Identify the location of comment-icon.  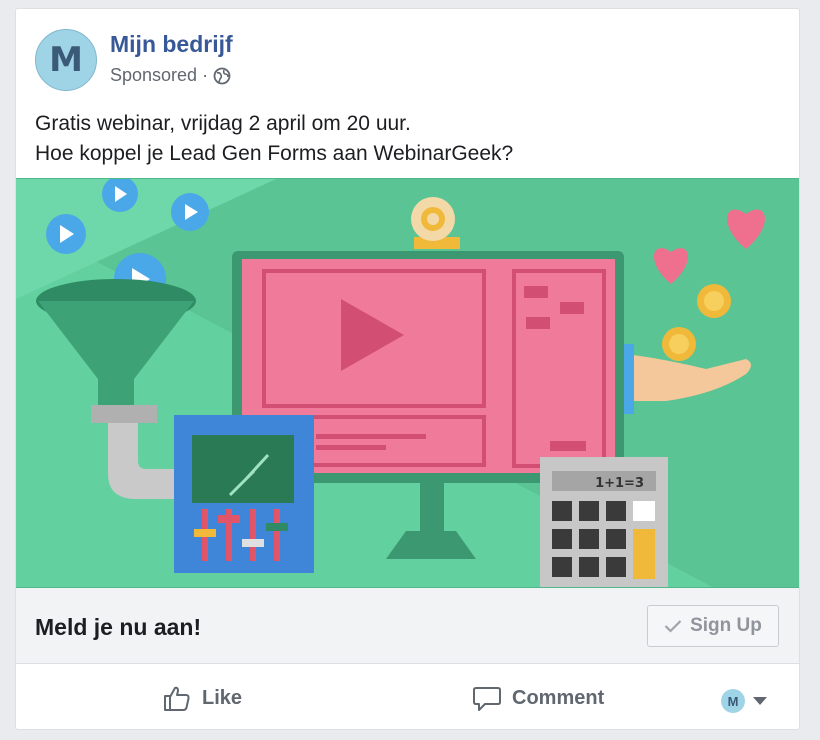
(487, 699).